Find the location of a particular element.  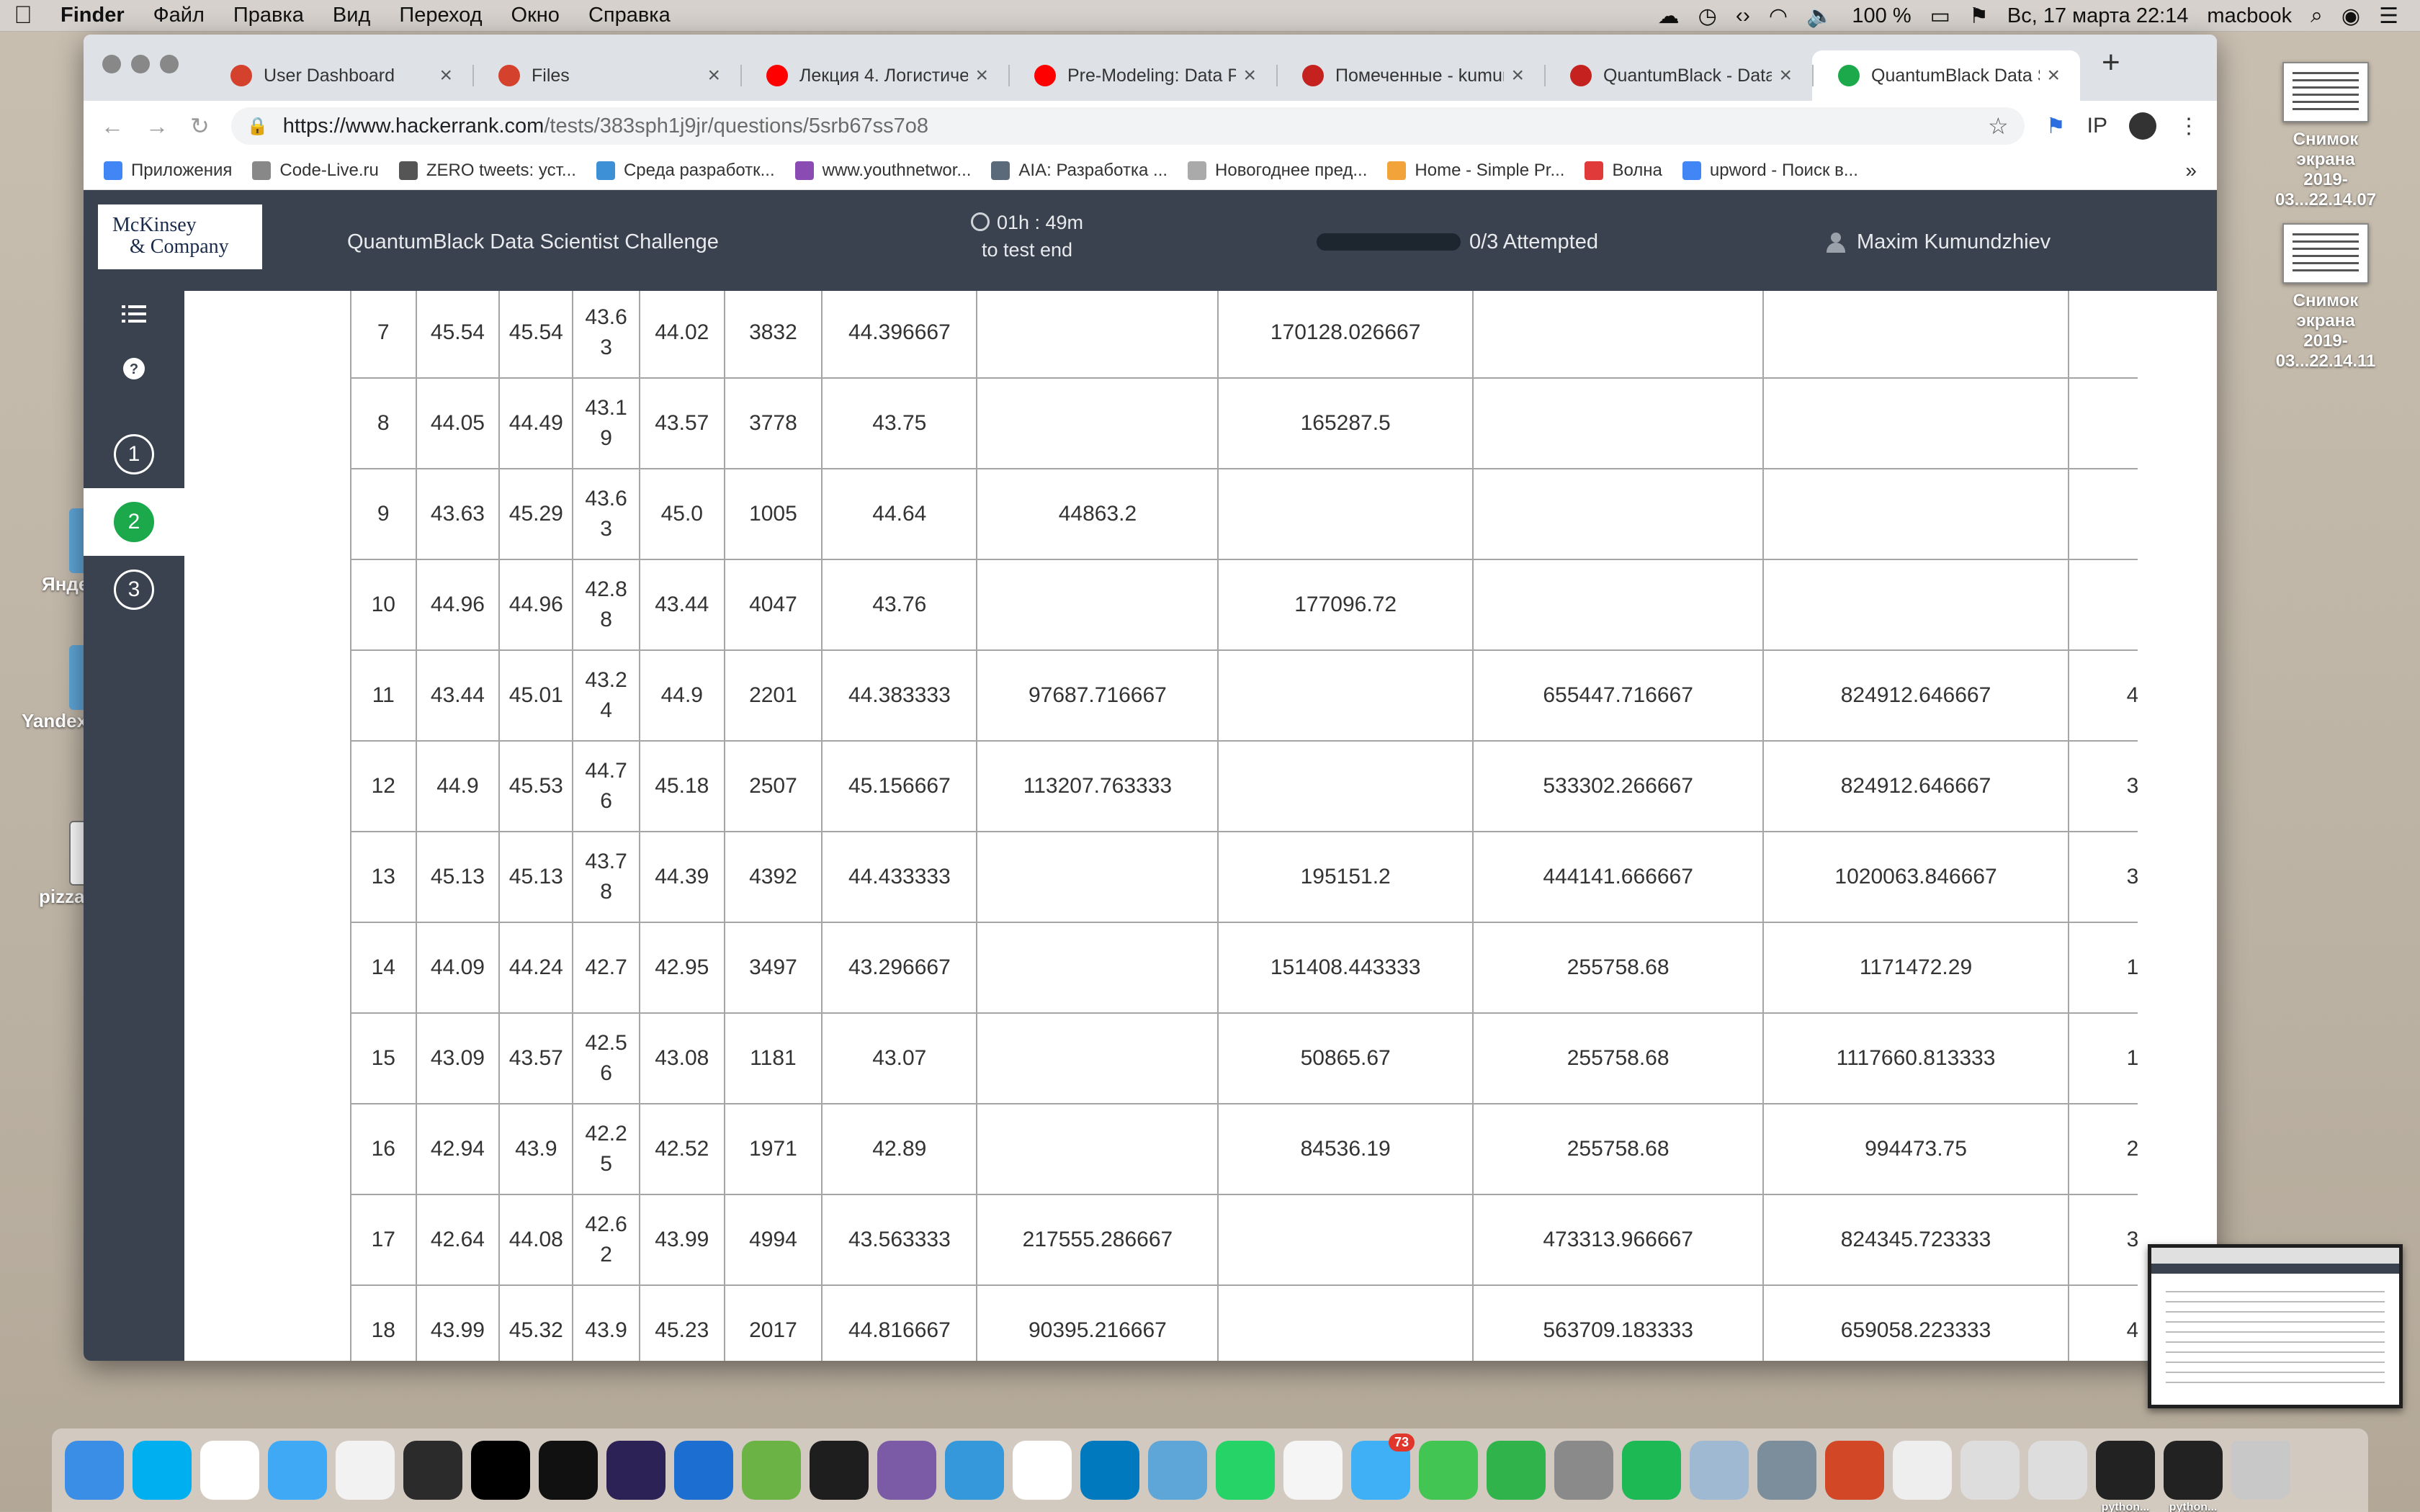

battery-icon: ▭ is located at coordinates (1940, 16).